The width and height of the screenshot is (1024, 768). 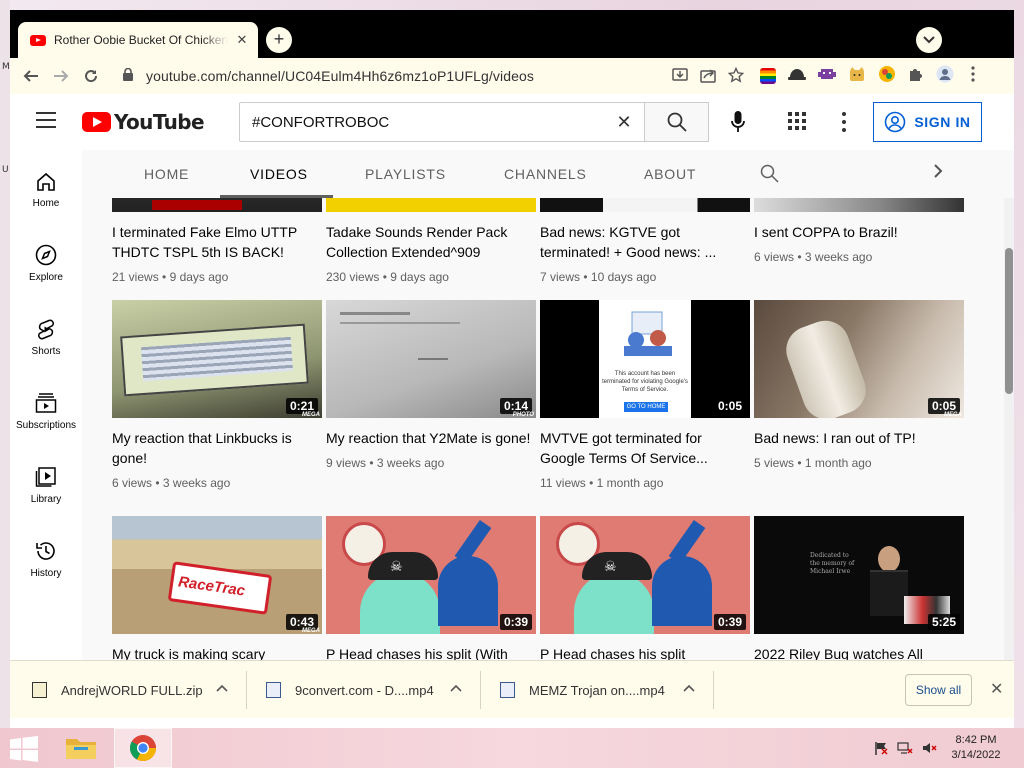 What do you see at coordinates (738, 122) in the screenshot?
I see `voice-search-button` at bounding box center [738, 122].